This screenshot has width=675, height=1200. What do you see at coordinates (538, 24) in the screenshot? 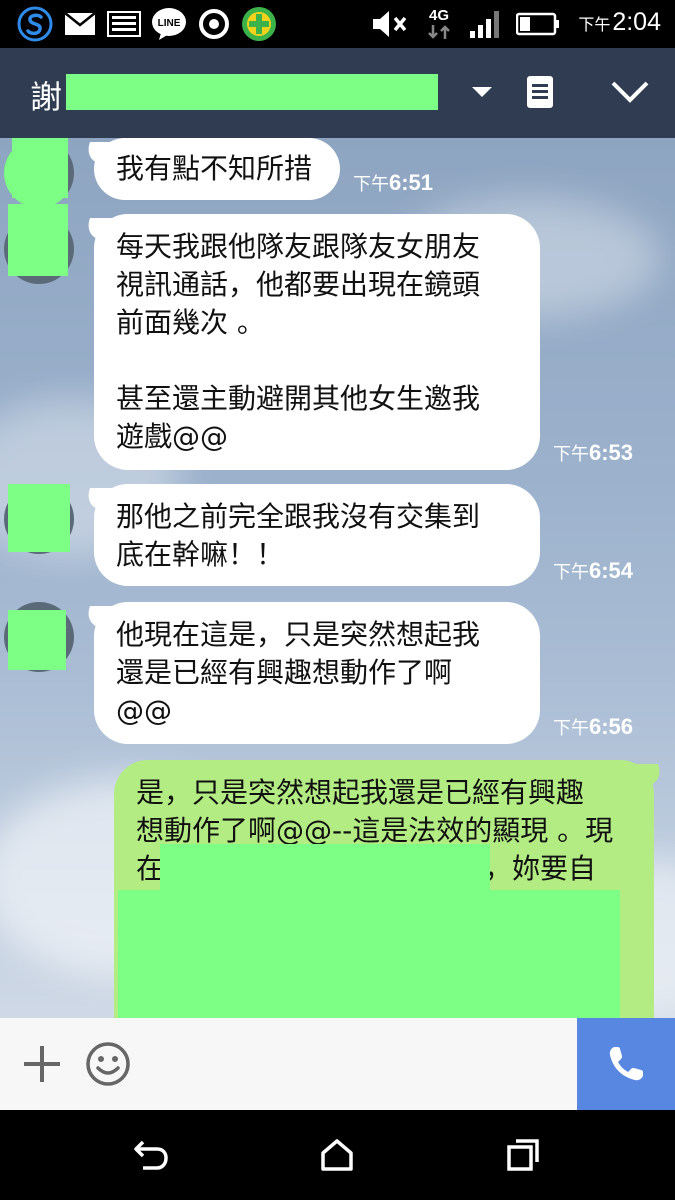
I see `battery-icon` at bounding box center [538, 24].